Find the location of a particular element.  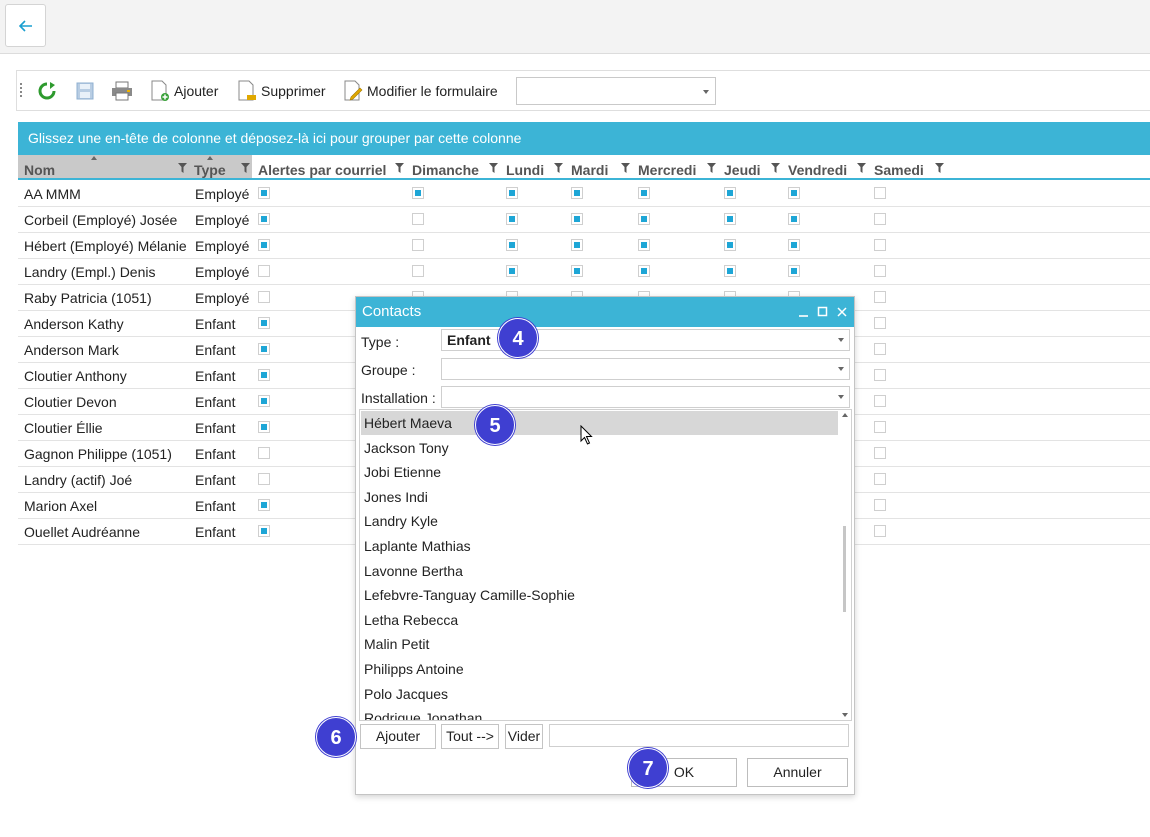

list-item: Philipps Antoine is located at coordinates (599, 669).